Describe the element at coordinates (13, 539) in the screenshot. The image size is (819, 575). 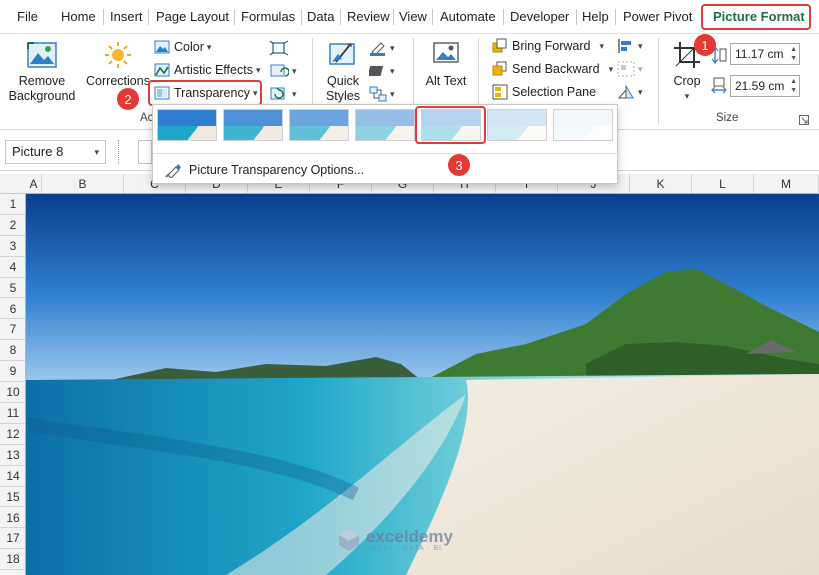
I see `row-header: 17` at that location.